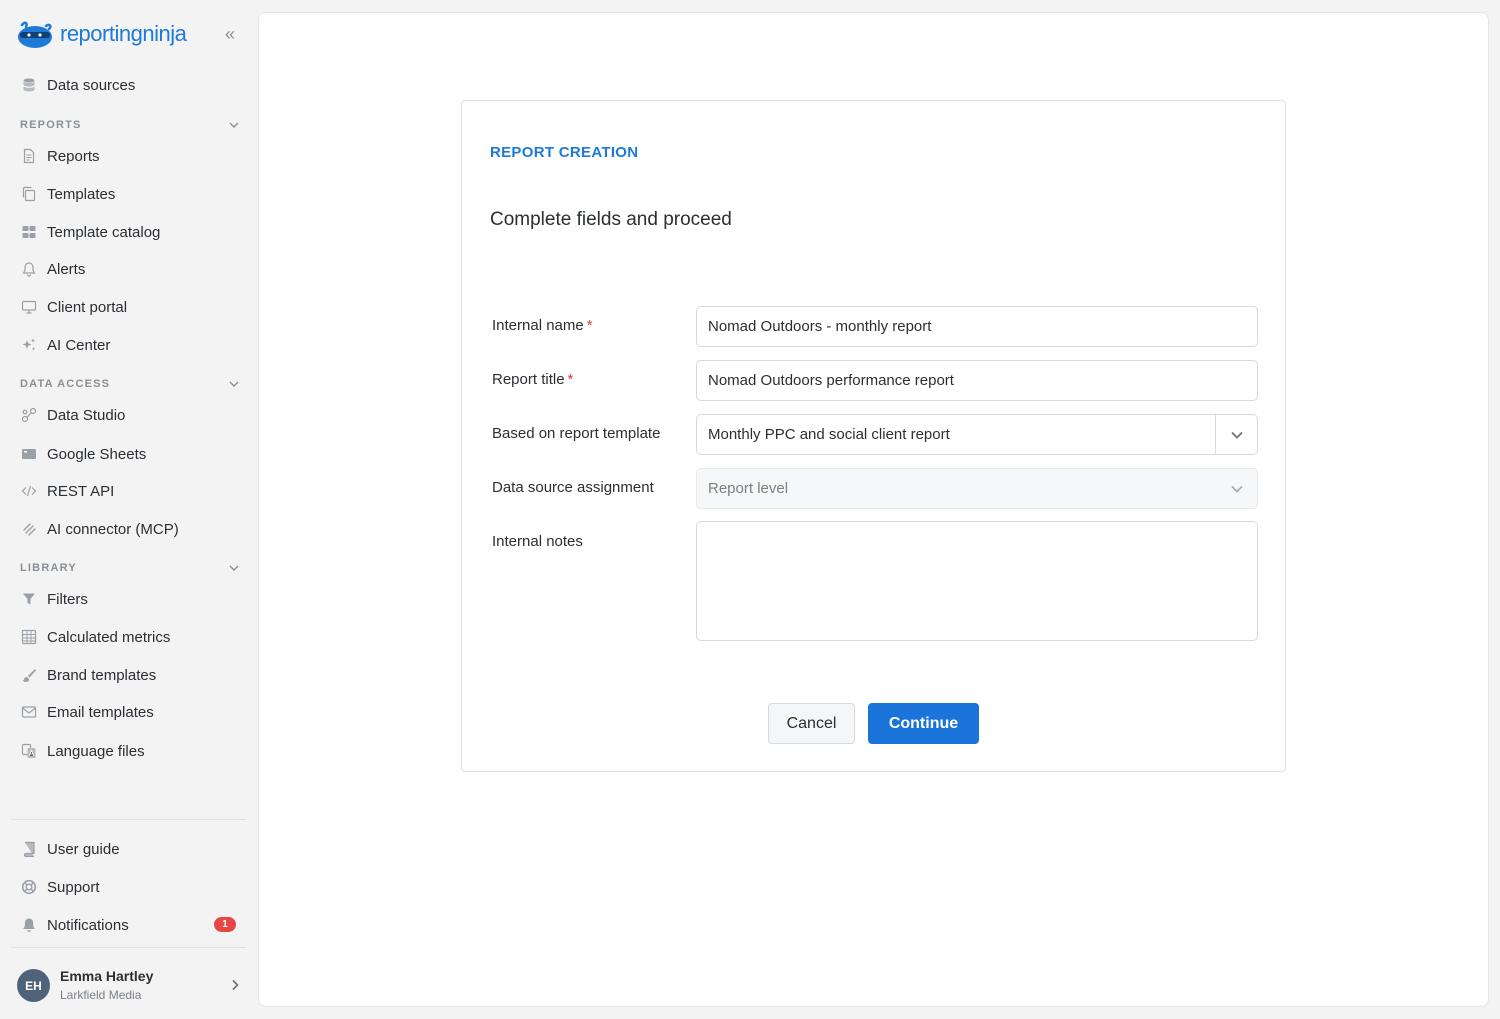 This screenshot has height=1019, width=1500. I want to click on sidebar-item-label: Language files, so click(96, 751).